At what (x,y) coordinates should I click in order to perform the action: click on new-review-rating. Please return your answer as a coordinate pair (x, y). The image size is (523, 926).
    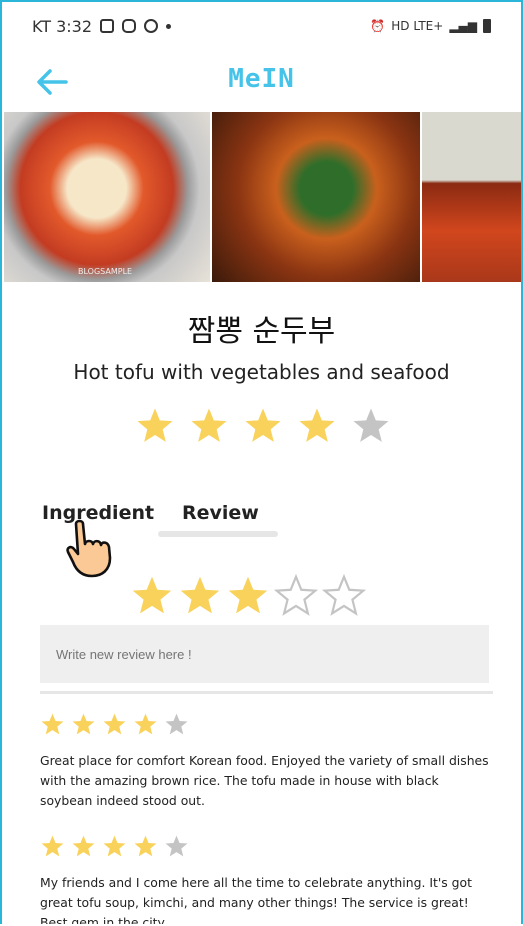
    Looking at the image, I should click on (248, 596).